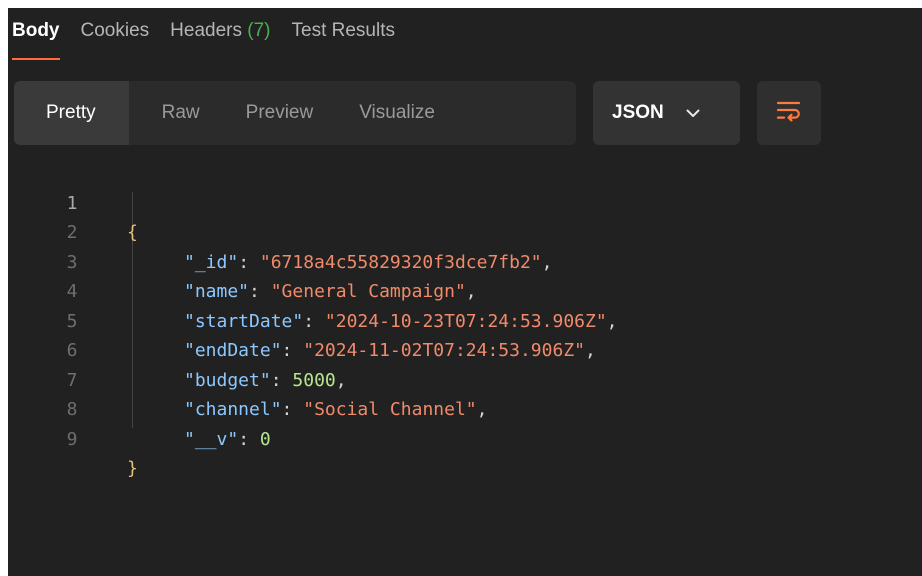 This screenshot has height=576, width=922. Describe the element at coordinates (71, 113) in the screenshot. I see `view-mode-pretty-button: Pretty` at that location.